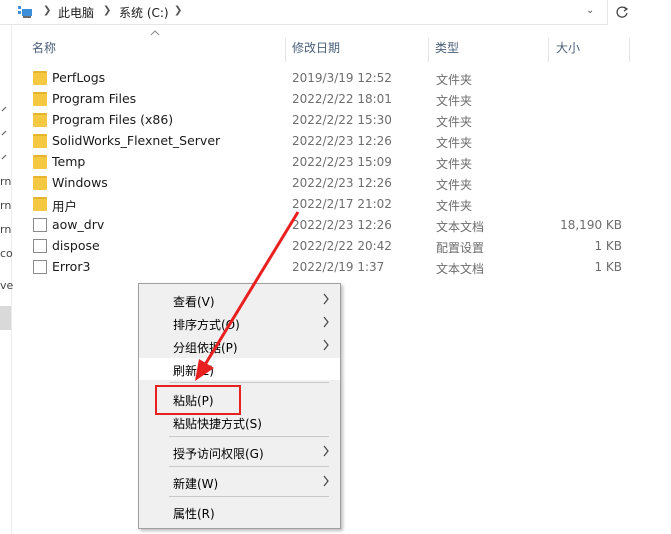 Image resolution: width=671 pixels, height=534 pixels. I want to click on sort-ascending-icon, so click(155, 33).